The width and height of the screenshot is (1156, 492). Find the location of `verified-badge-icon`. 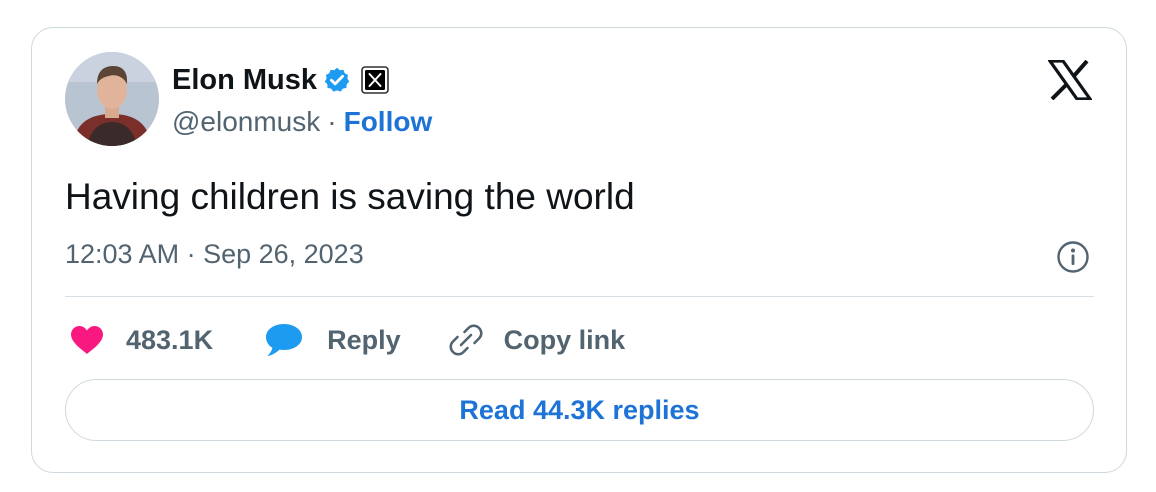

verified-badge-icon is located at coordinates (337, 80).